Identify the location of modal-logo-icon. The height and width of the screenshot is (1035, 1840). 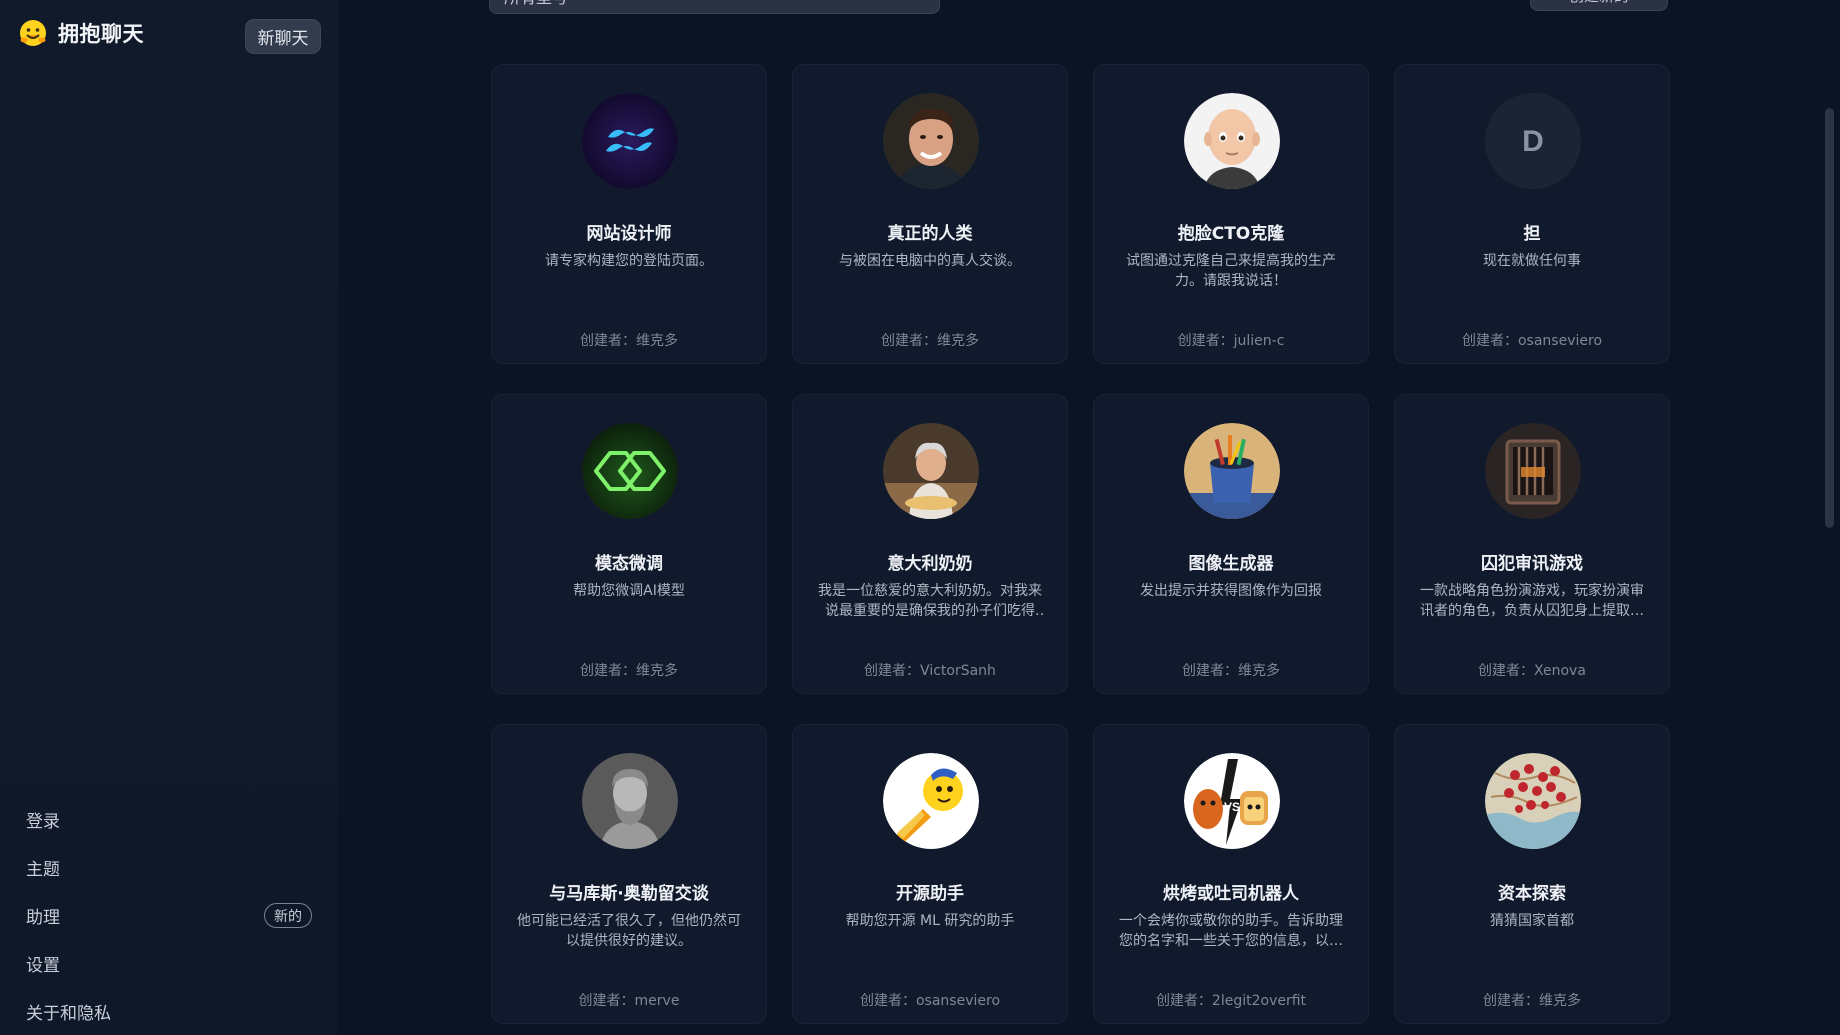
(630, 471).